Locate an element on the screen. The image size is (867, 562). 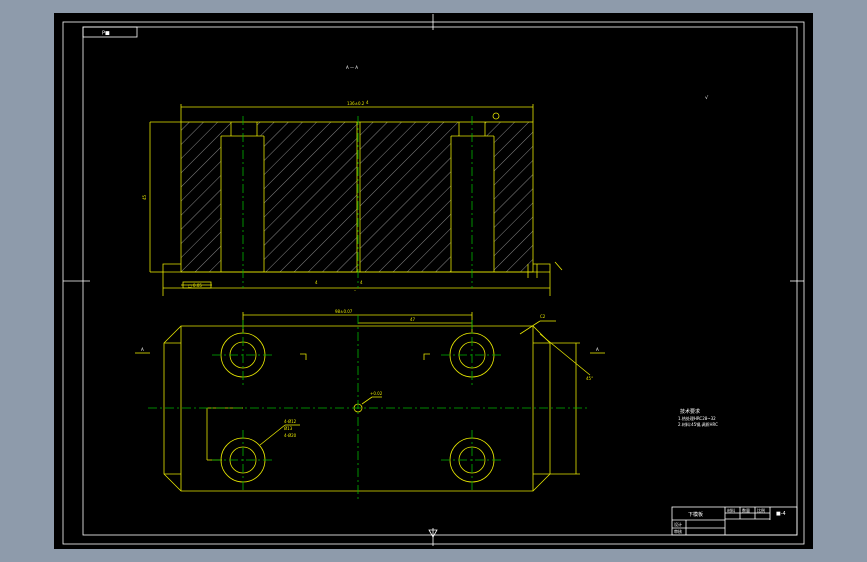
sheet-tag: P■ is located at coordinates (106, 34).